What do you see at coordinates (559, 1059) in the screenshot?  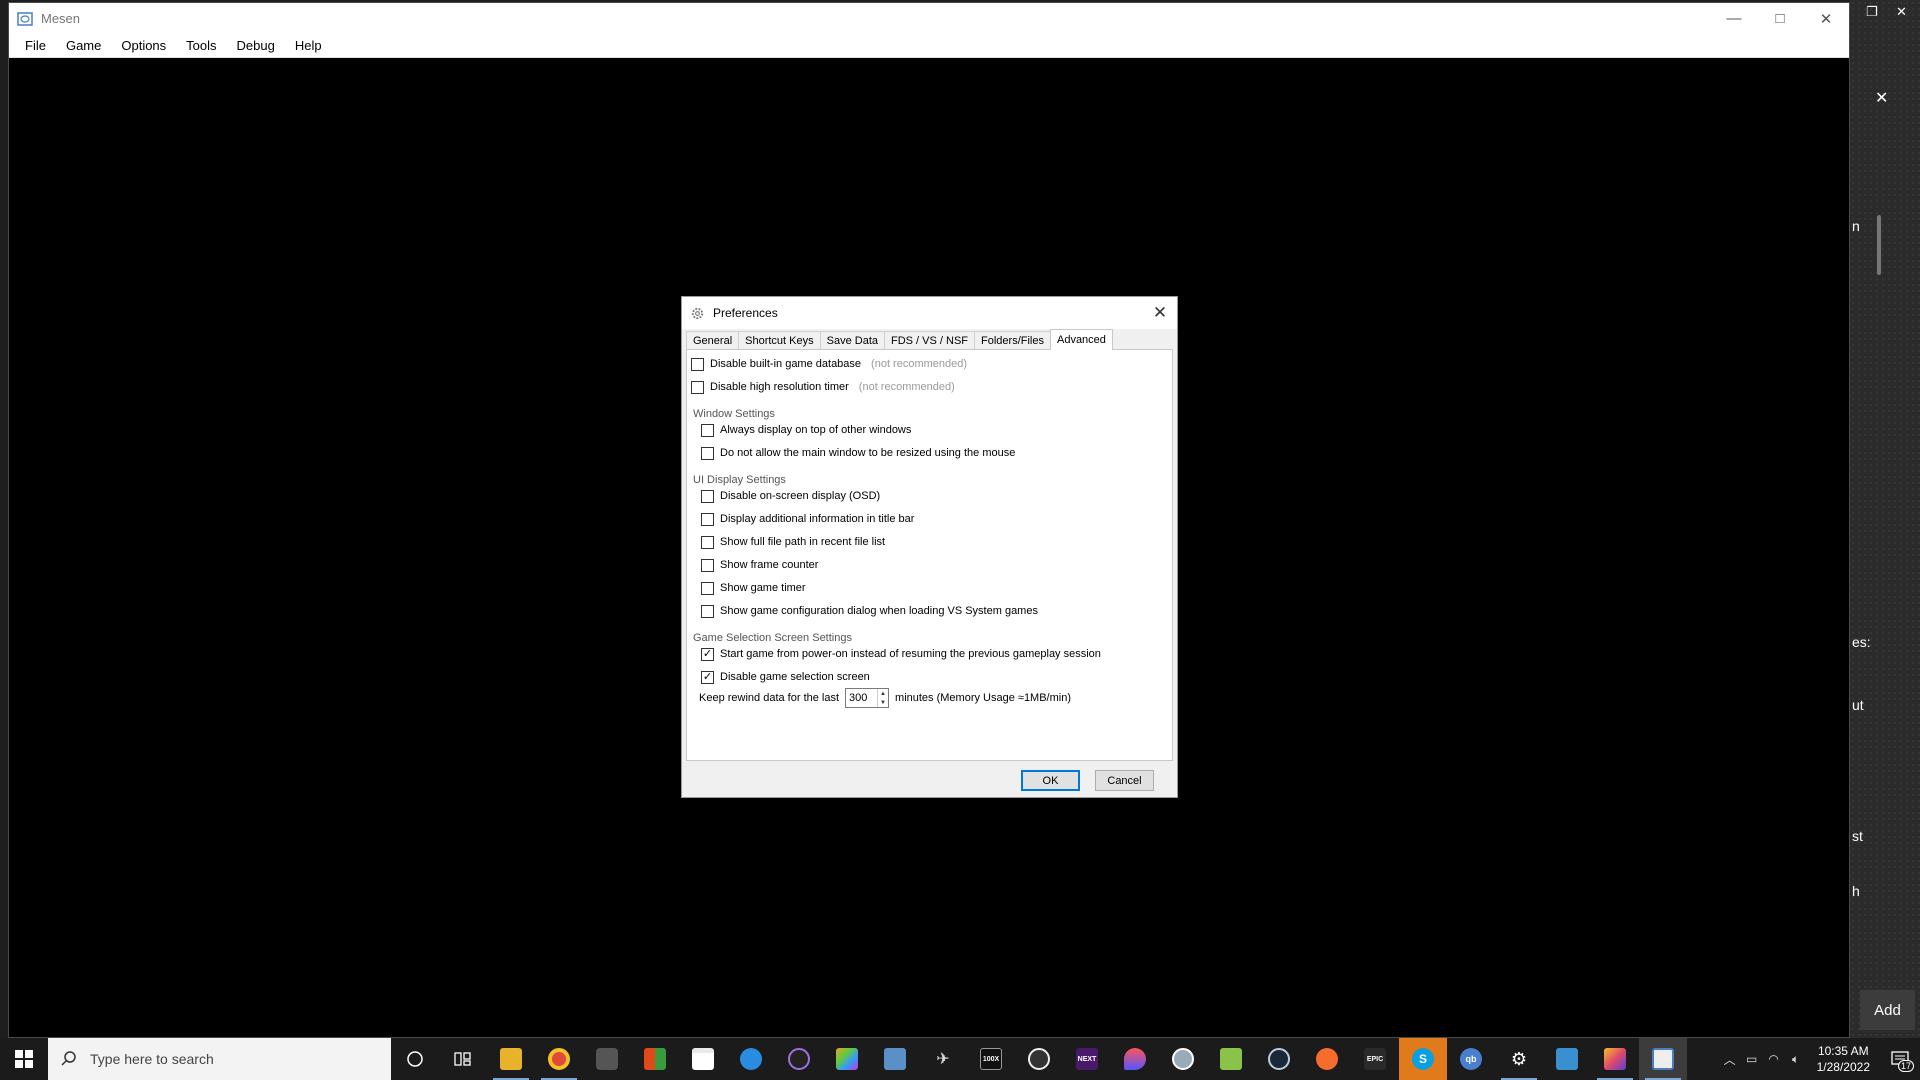 I see `chrome-icon` at bounding box center [559, 1059].